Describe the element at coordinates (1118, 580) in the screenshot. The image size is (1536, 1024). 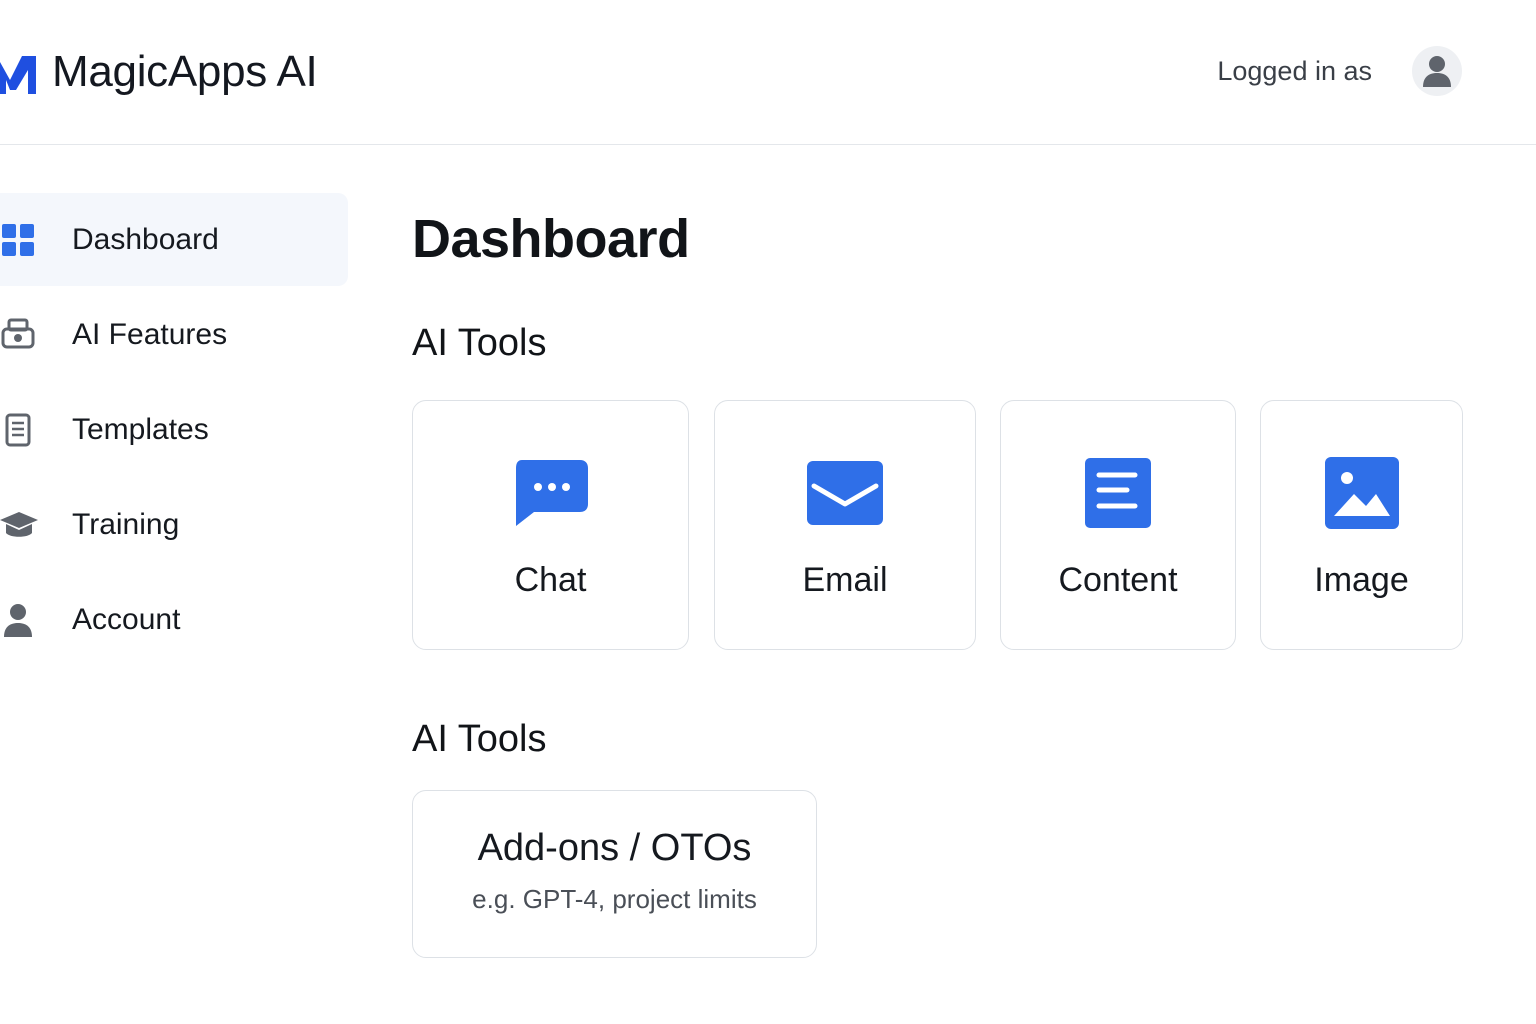
I see `tool-label: Content` at that location.